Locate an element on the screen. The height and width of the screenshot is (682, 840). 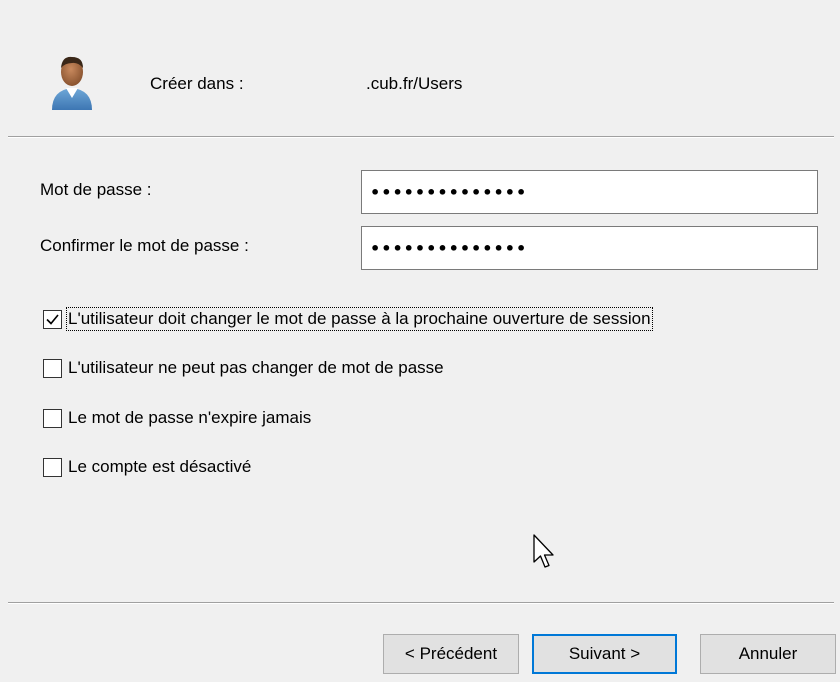
password-label-text: Mot de passe : is located at coordinates (96, 189).